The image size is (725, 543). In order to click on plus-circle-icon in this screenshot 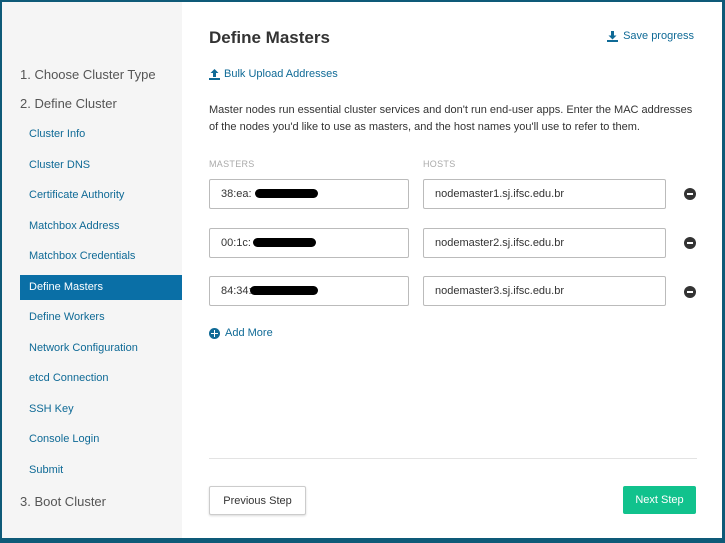, I will do `click(214, 333)`.